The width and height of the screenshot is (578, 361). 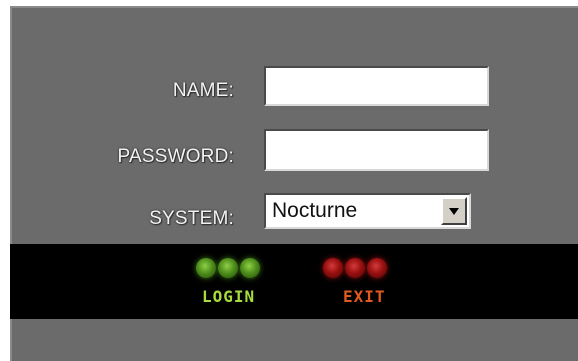 I want to click on system-select: Nocturne, so click(x=367, y=211).